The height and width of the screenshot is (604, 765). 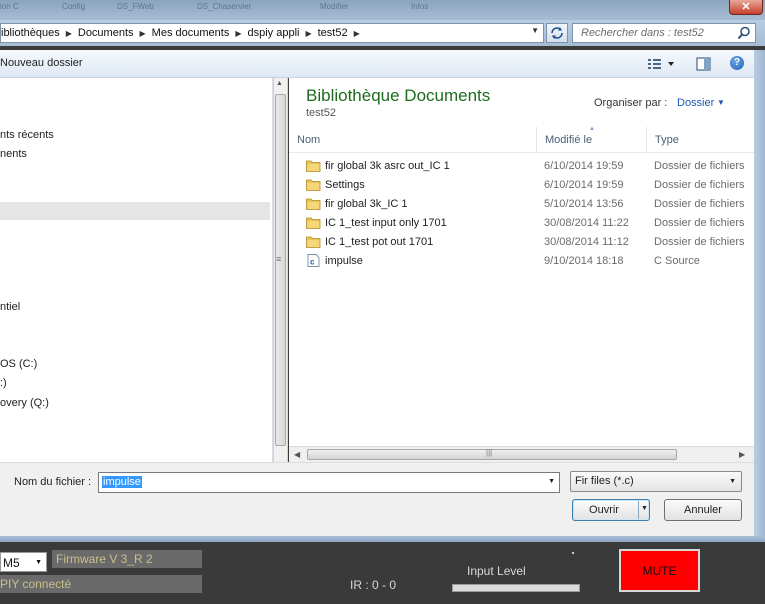 I want to click on library-subtitle: test52, so click(x=321, y=113).